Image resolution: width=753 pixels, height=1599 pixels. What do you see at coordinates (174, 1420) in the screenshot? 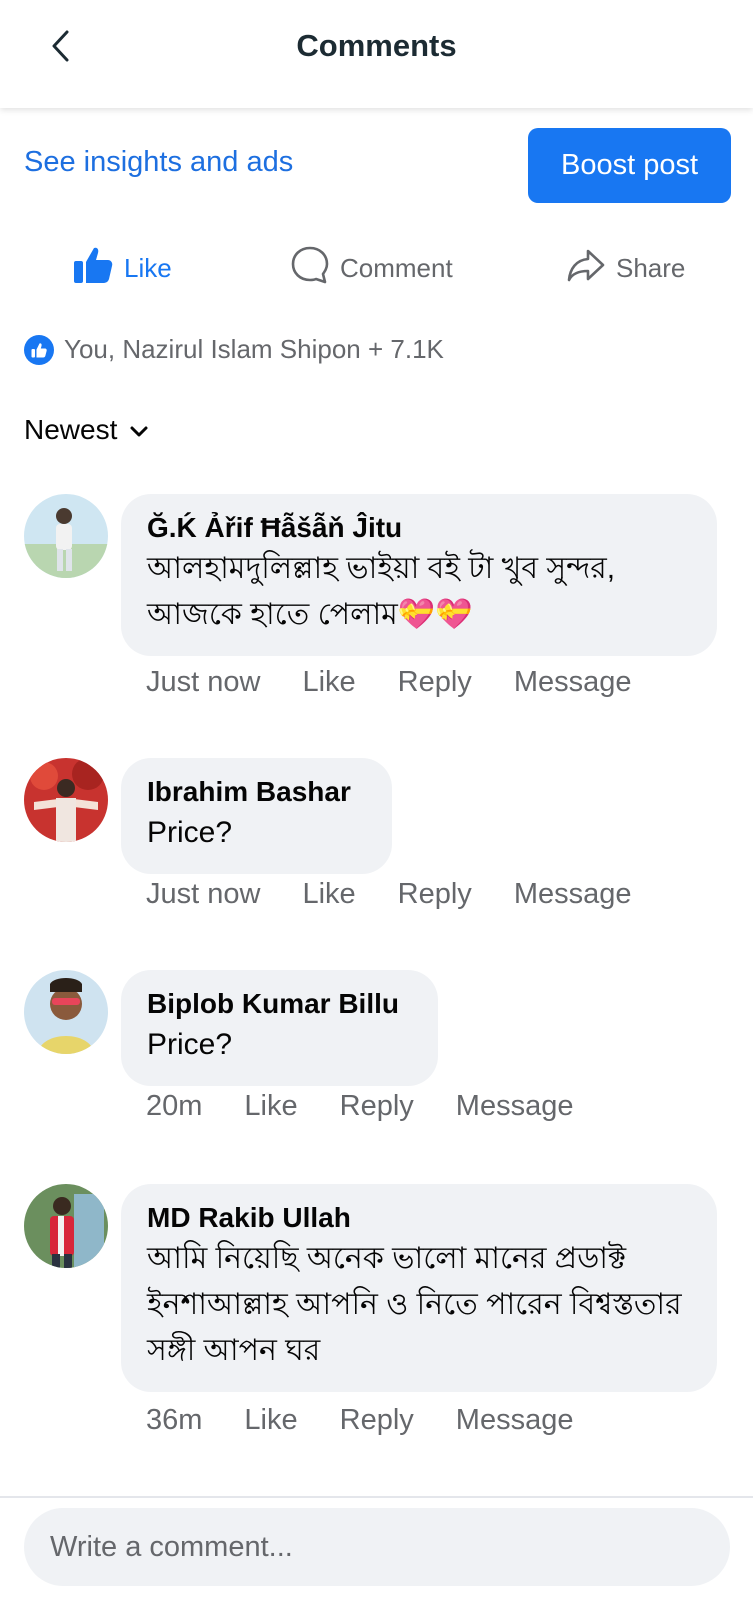
I see `comment-time: 36m` at bounding box center [174, 1420].